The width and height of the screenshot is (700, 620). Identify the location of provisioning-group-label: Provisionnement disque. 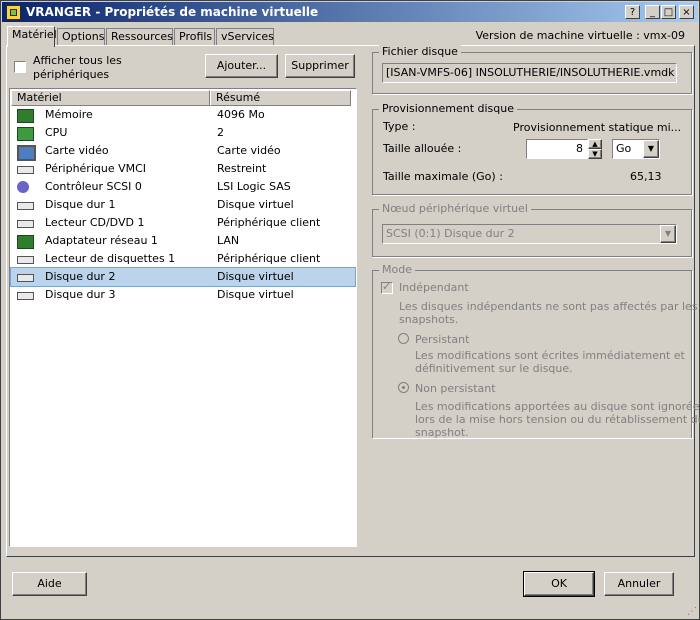
(448, 108).